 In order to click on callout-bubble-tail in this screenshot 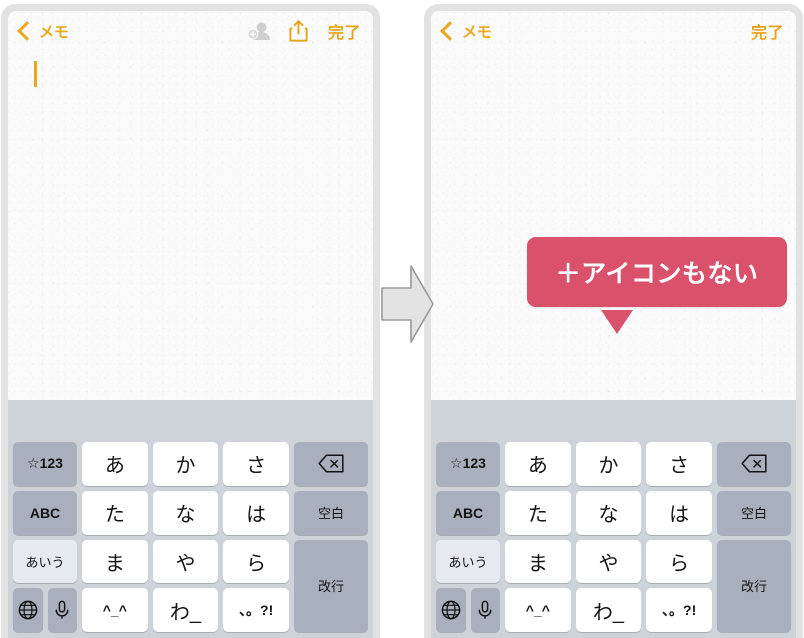, I will do `click(617, 322)`.